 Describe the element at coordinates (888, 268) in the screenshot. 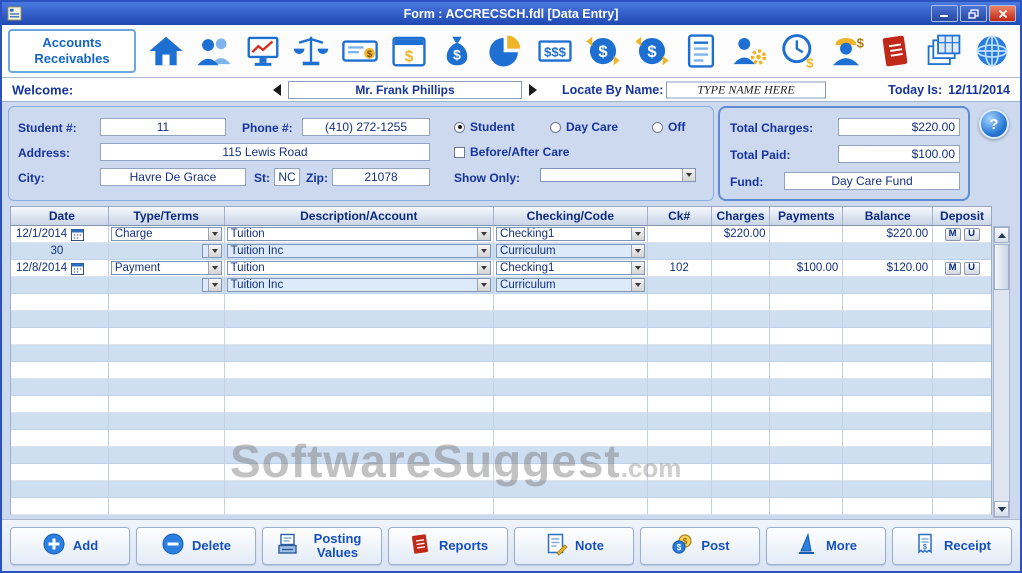

I see `balance-cell: $120.00` at that location.